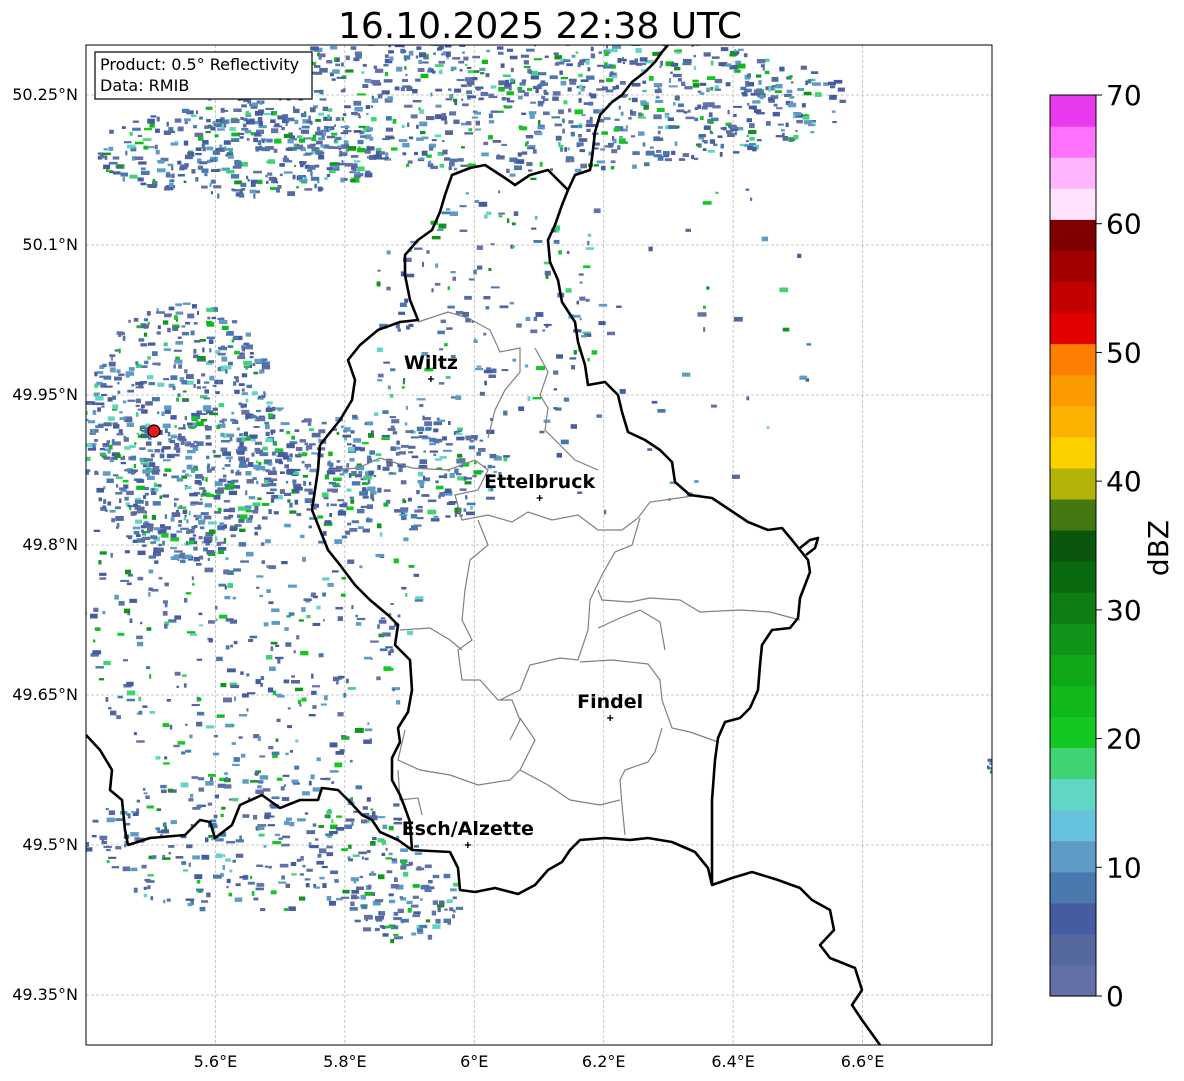  Describe the element at coordinates (203, 75) in the screenshot. I see `info-box: Product: 0.5° Reflectivity Data: RMIB` at that location.